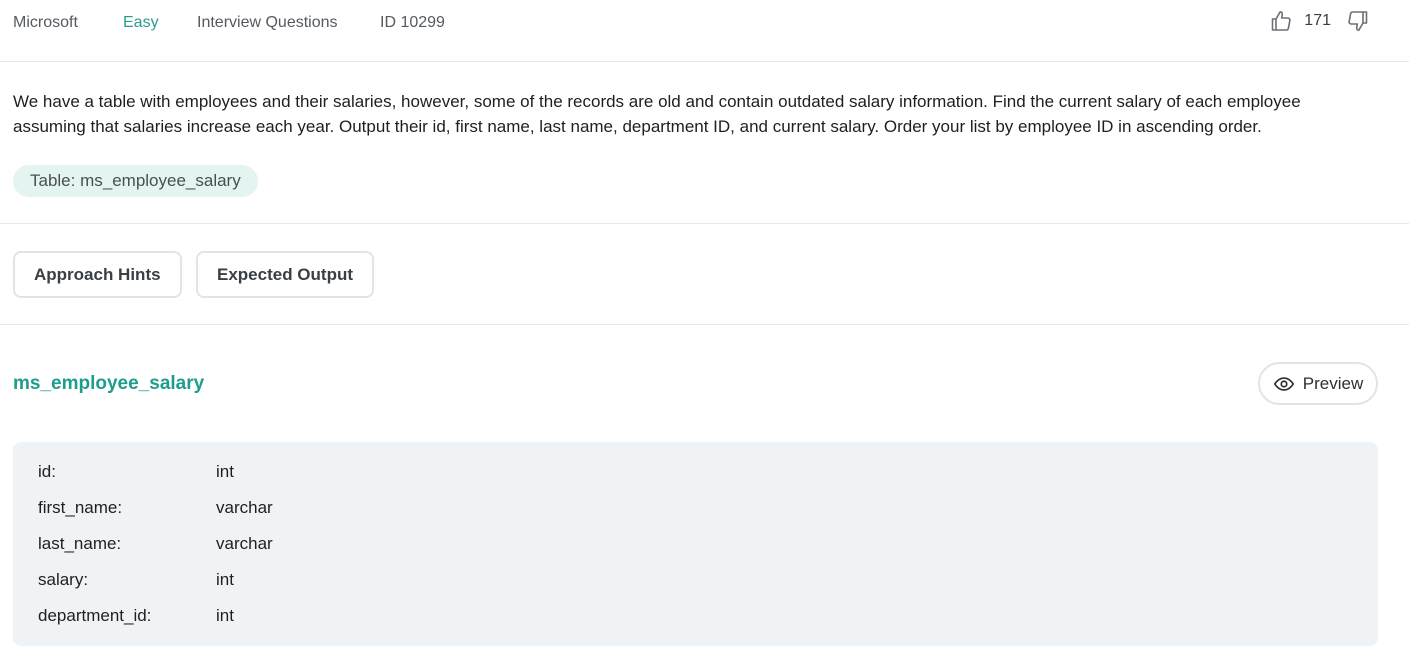  Describe the element at coordinates (412, 22) in the screenshot. I see `question-id-label: ID 10299` at that location.